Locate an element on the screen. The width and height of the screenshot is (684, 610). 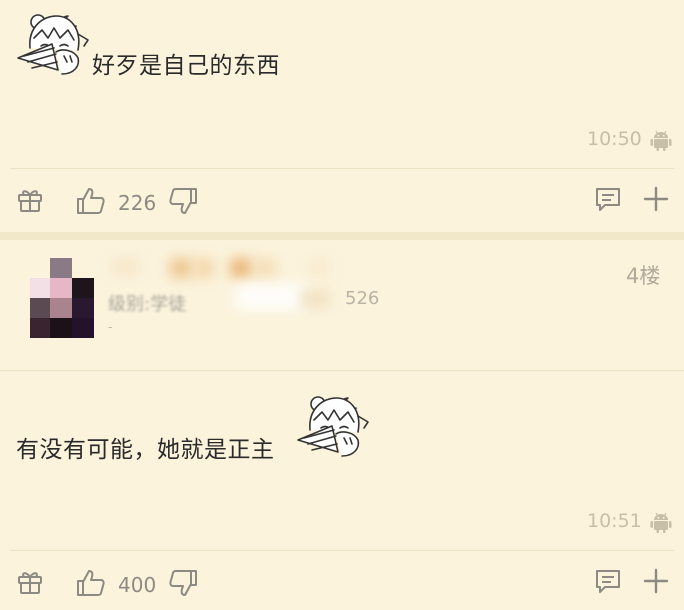
reply-time: 10:50 is located at coordinates (614, 139).